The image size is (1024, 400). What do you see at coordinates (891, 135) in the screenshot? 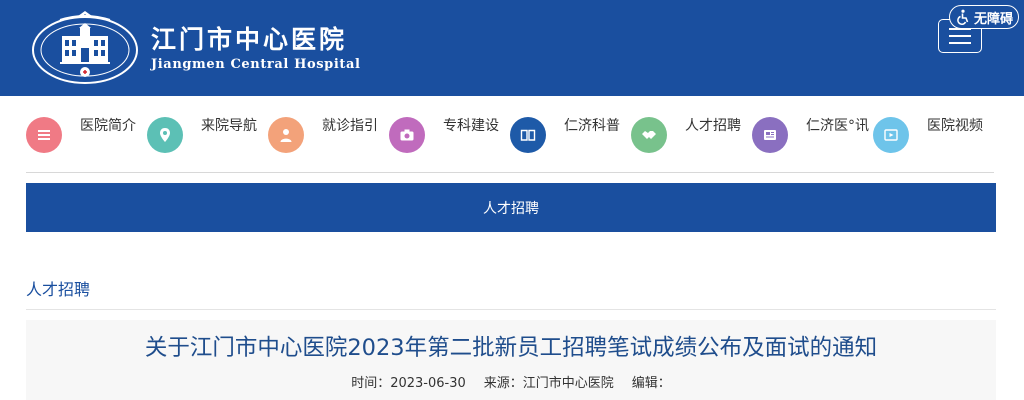
I see `video-icon` at bounding box center [891, 135].